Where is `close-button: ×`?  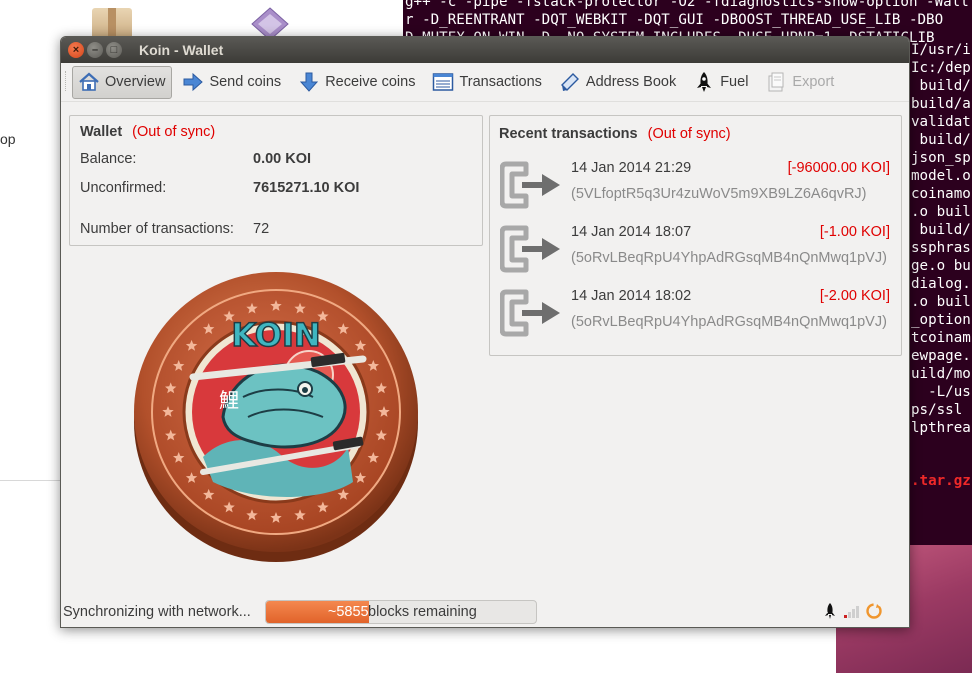 close-button: × is located at coordinates (76, 50).